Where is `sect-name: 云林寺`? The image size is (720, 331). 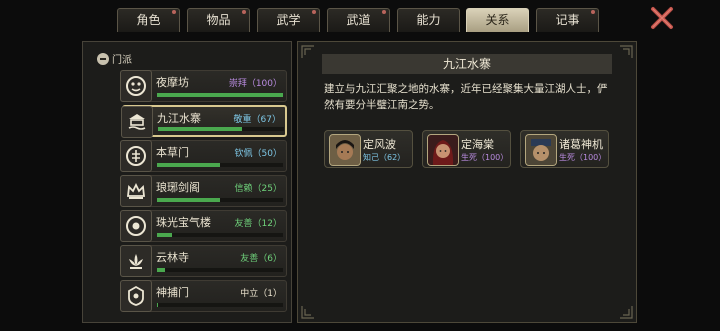
sect-name: 云林寺 is located at coordinates (172, 257).